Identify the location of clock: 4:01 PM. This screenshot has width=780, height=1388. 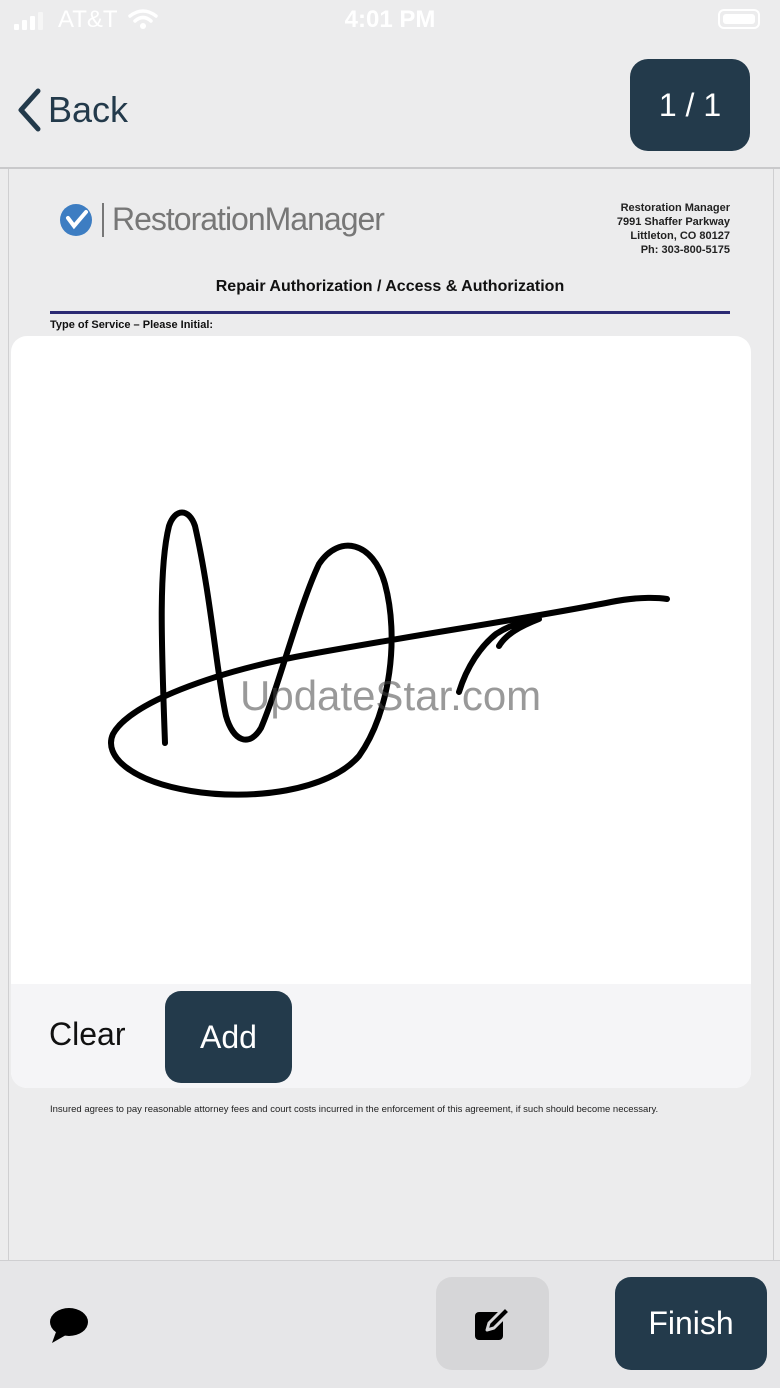
(390, 19).